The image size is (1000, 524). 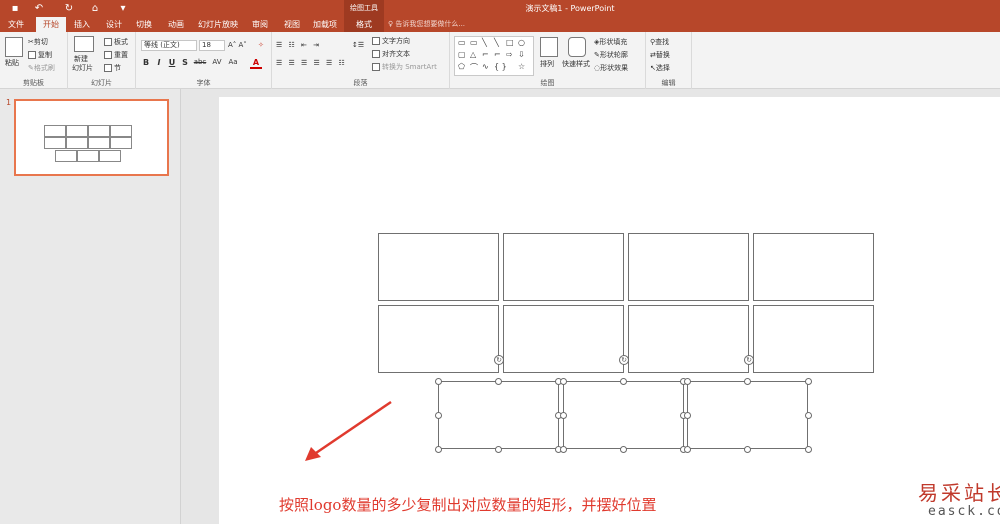 I want to click on down-arrow-shape-icon: ⇩, so click(x=521, y=54).